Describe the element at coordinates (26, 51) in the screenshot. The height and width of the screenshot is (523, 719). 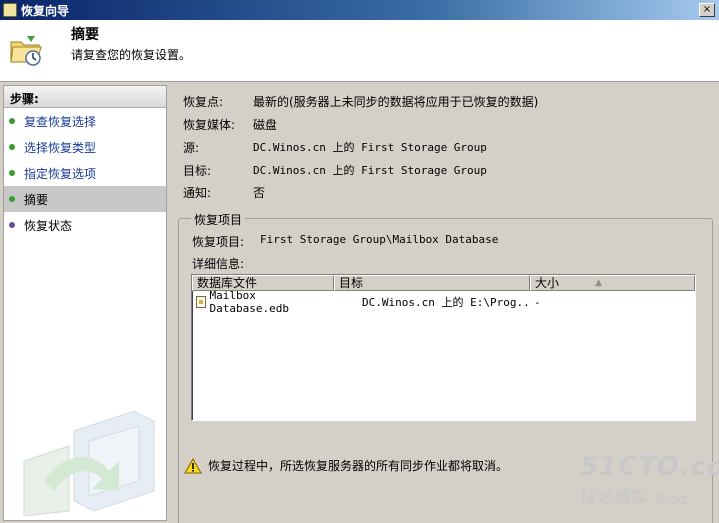
I see `folder-clock-icon` at that location.